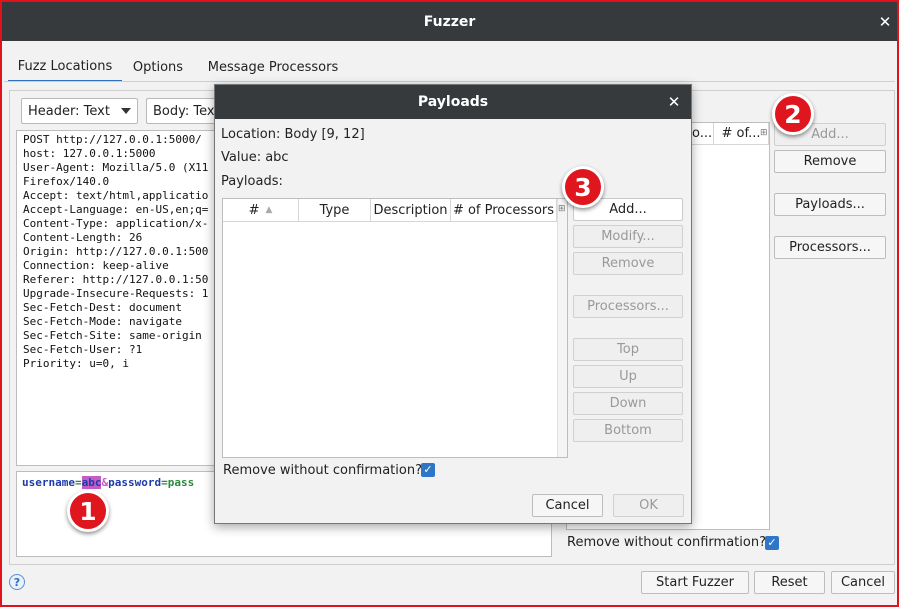  What do you see at coordinates (116, 167) in the screenshot?
I see `header-line: User-Agent: Mozilla/5.0 (X11` at bounding box center [116, 167].